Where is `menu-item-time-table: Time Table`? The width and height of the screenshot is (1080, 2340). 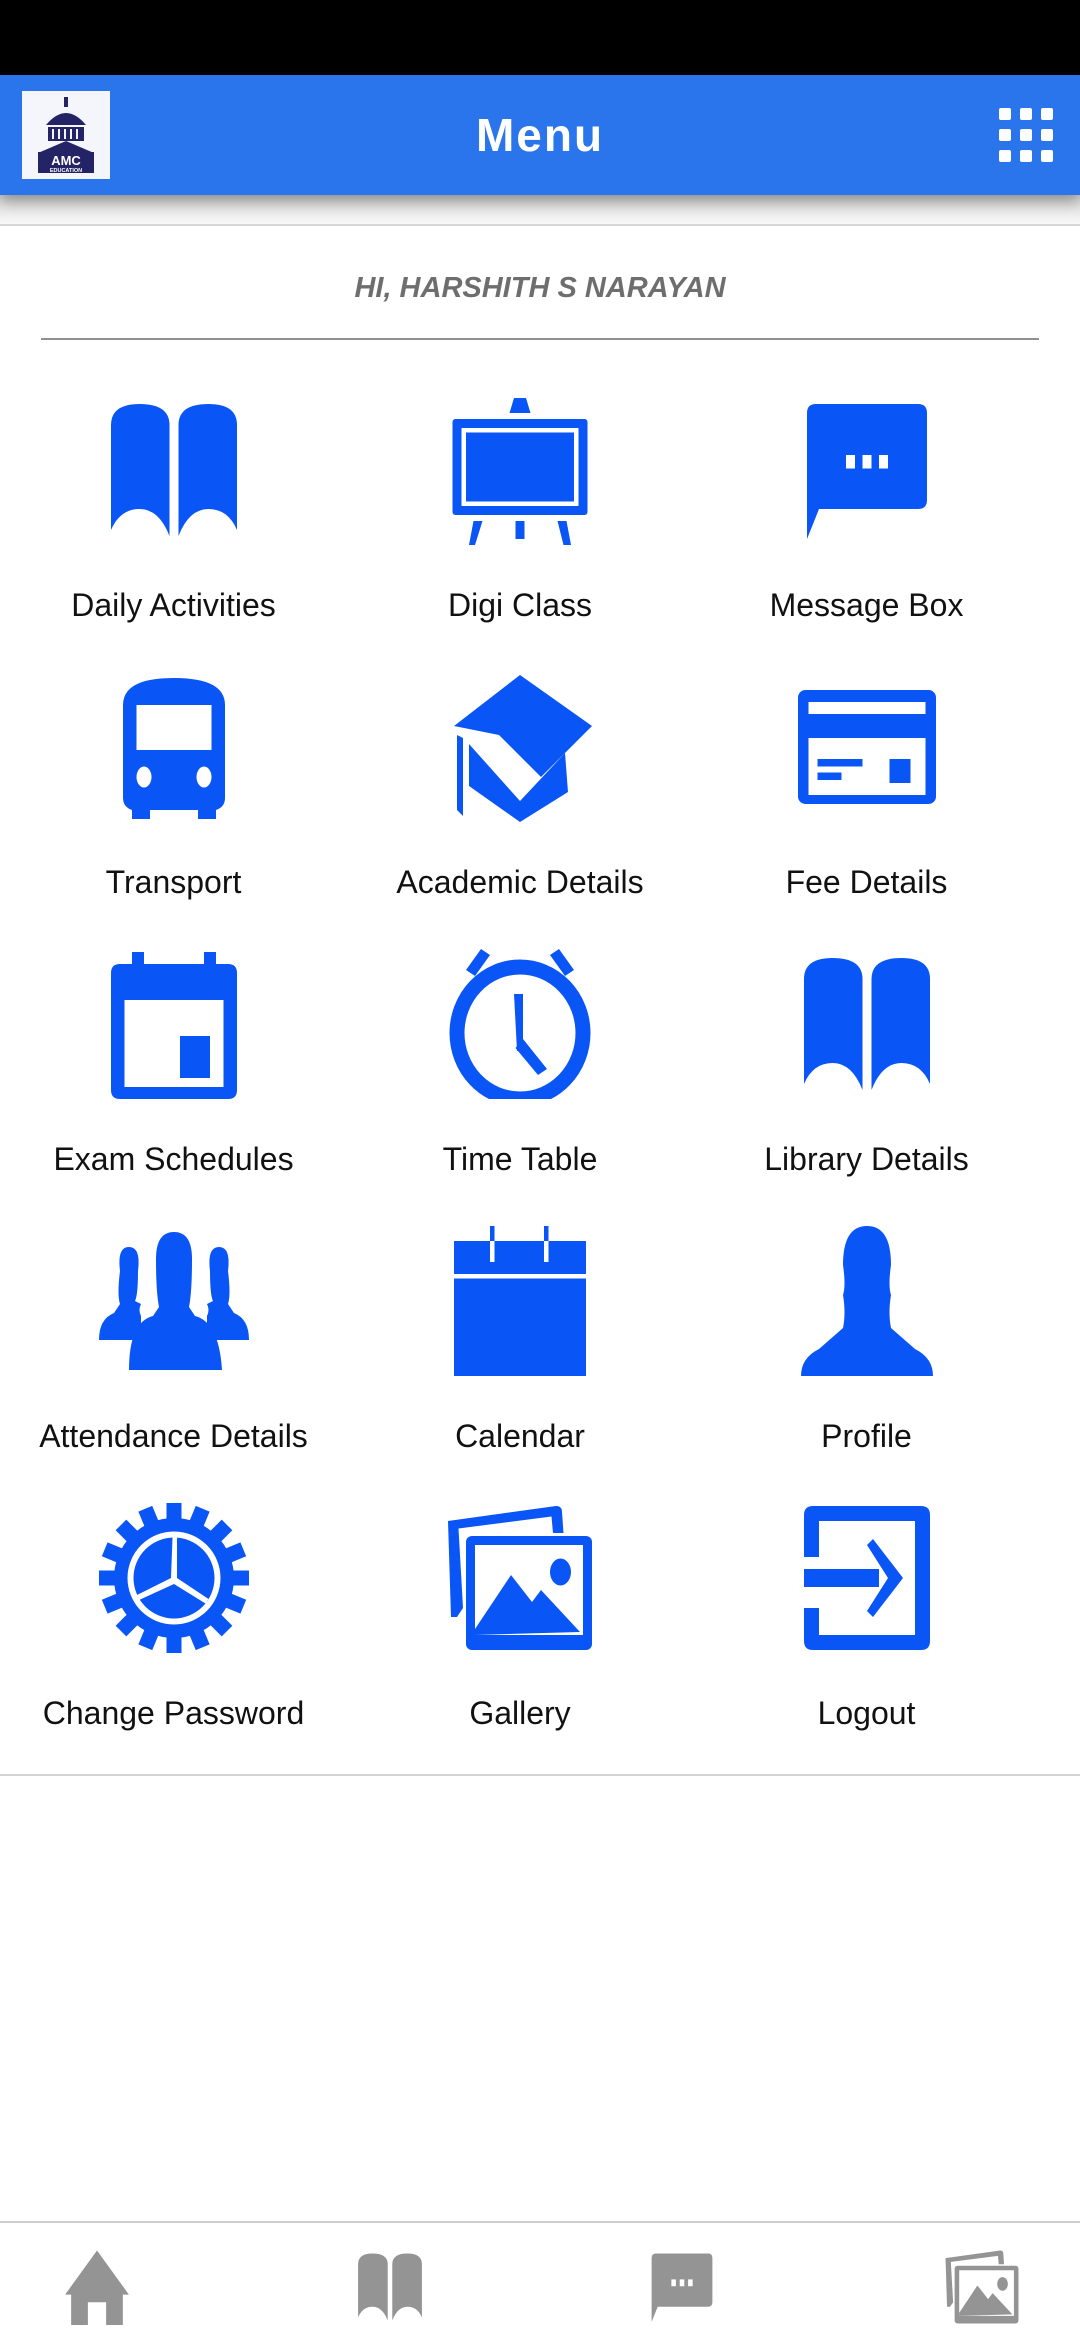 menu-item-time-table: Time Table is located at coordinates (520, 1077).